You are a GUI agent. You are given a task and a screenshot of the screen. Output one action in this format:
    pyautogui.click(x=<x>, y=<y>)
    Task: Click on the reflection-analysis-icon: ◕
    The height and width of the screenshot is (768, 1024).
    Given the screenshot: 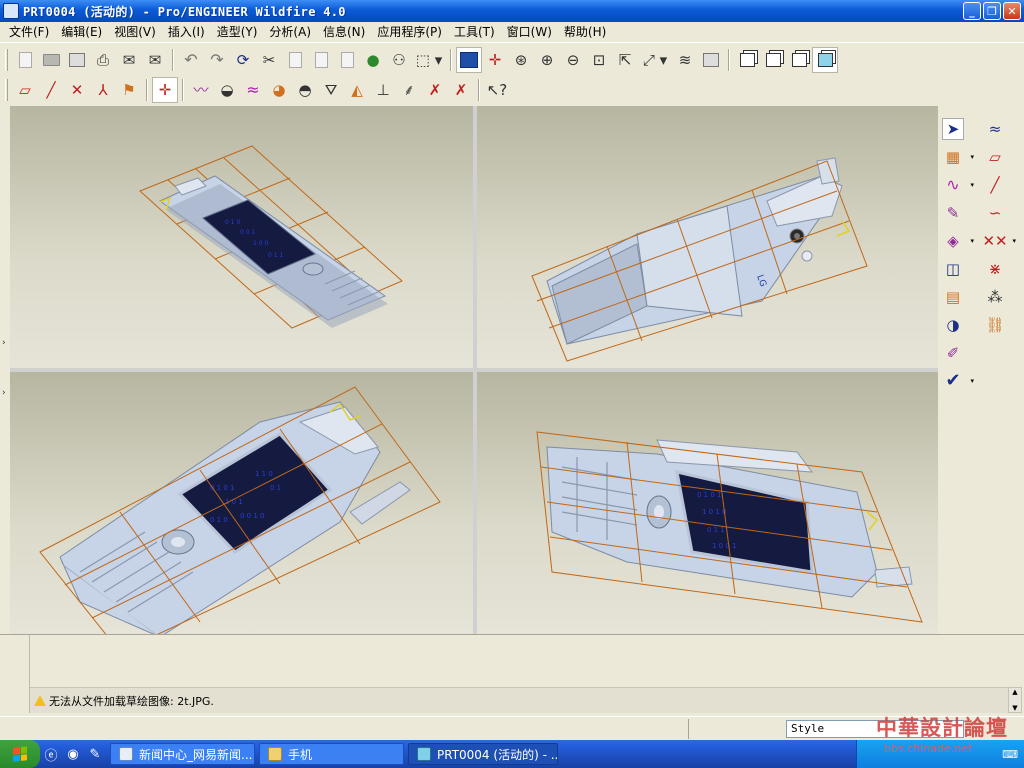 What is the action you would take?
    pyautogui.click(x=279, y=90)
    